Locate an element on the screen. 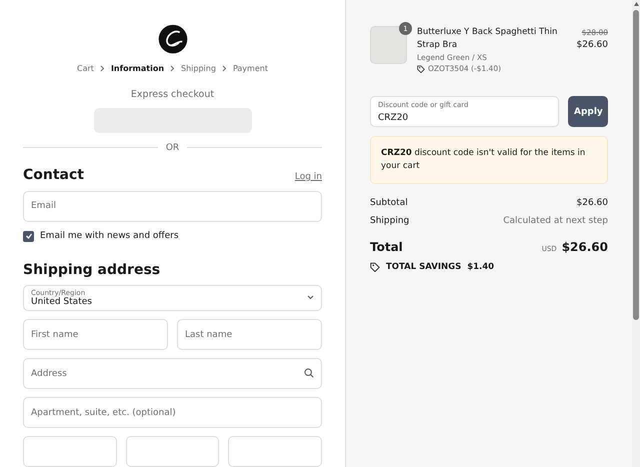  input-field: First name is located at coordinates (95, 334).